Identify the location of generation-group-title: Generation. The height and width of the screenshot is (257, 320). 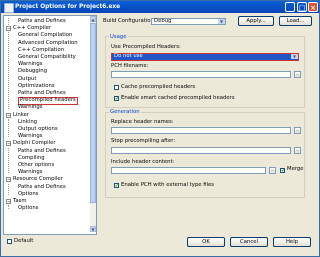
(125, 112).